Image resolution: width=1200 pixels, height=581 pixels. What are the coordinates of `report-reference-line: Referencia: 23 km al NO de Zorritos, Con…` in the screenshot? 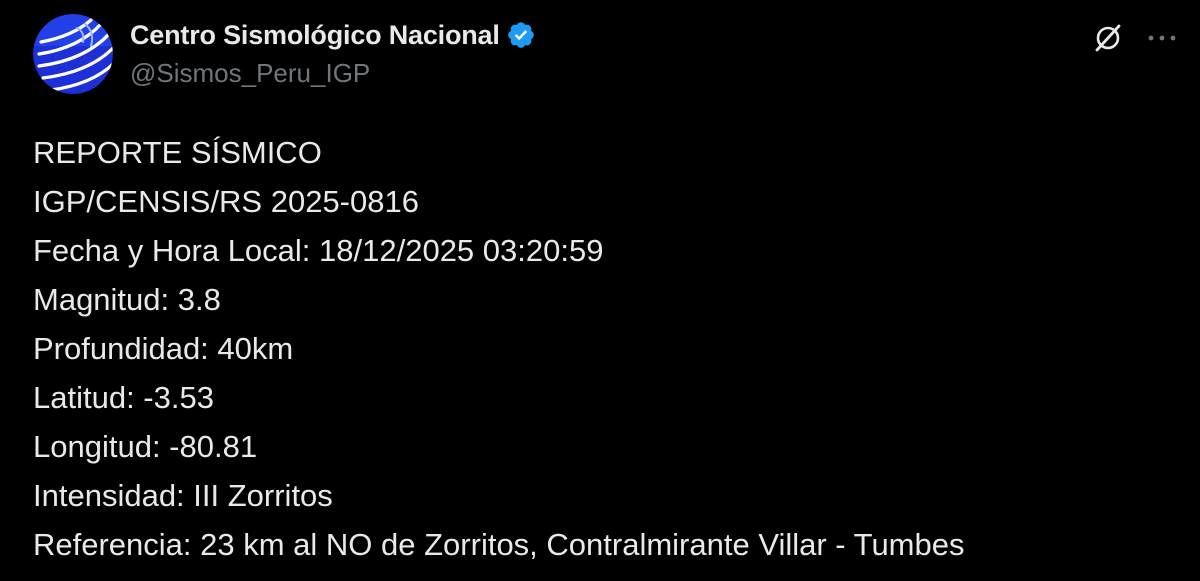 It's located at (499, 544).